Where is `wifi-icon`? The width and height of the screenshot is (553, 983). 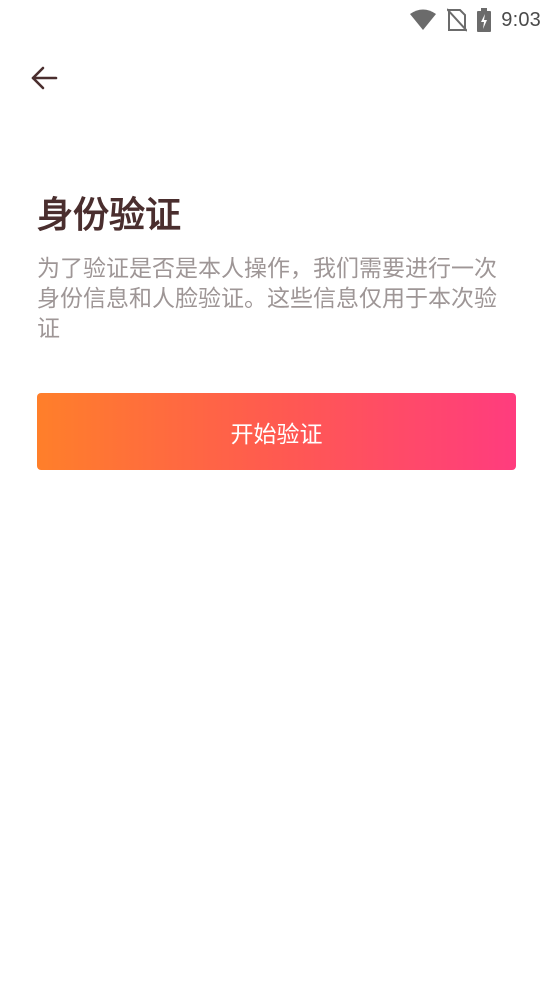 wifi-icon is located at coordinates (423, 20).